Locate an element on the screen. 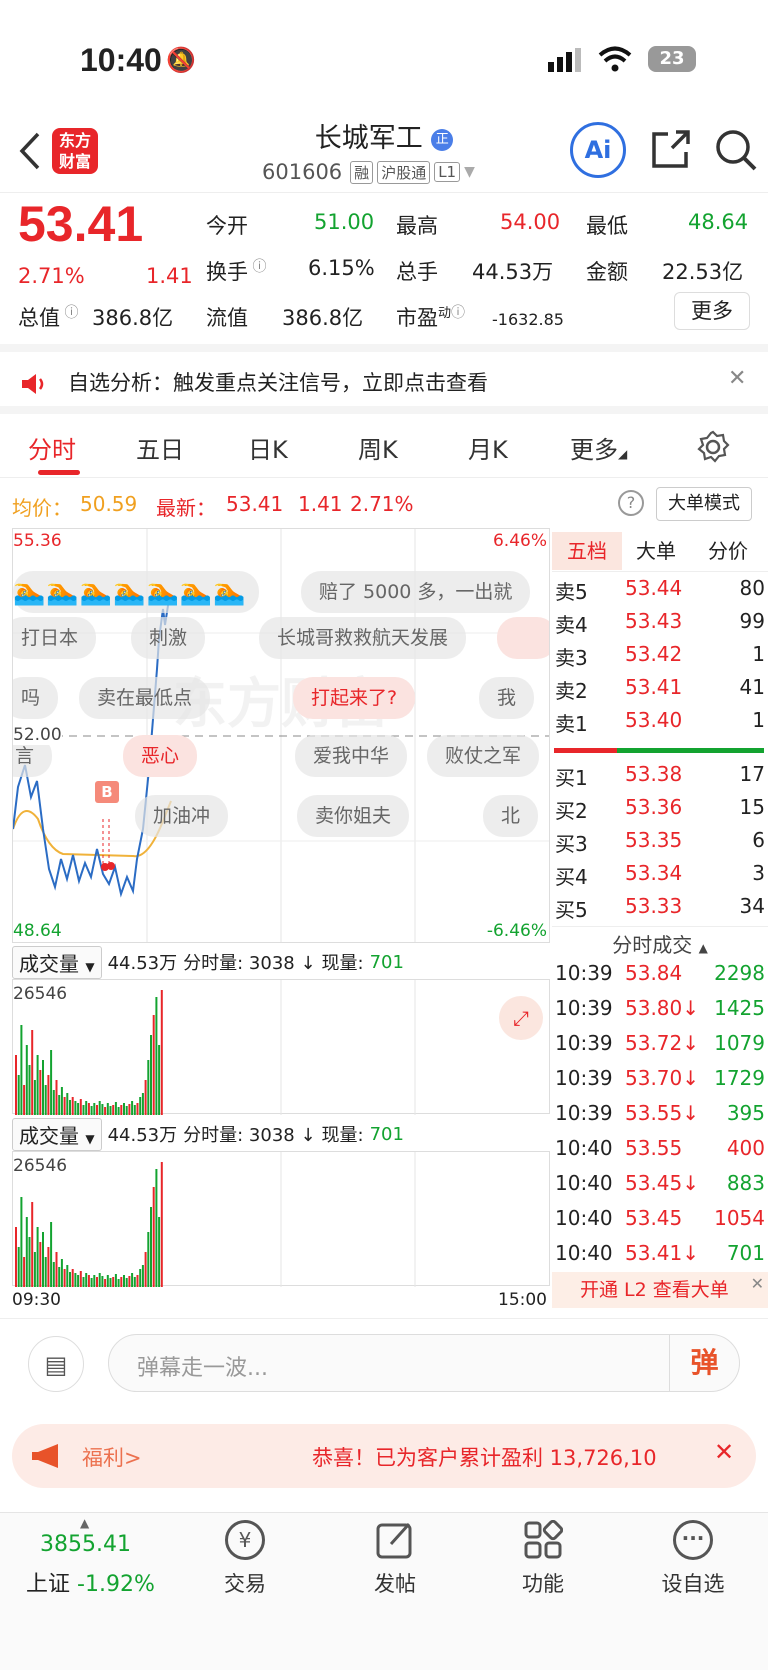  intraday-info: 均价： 50.59 最新： 53.41 1.41 2.71% is located at coordinates (384, 504).